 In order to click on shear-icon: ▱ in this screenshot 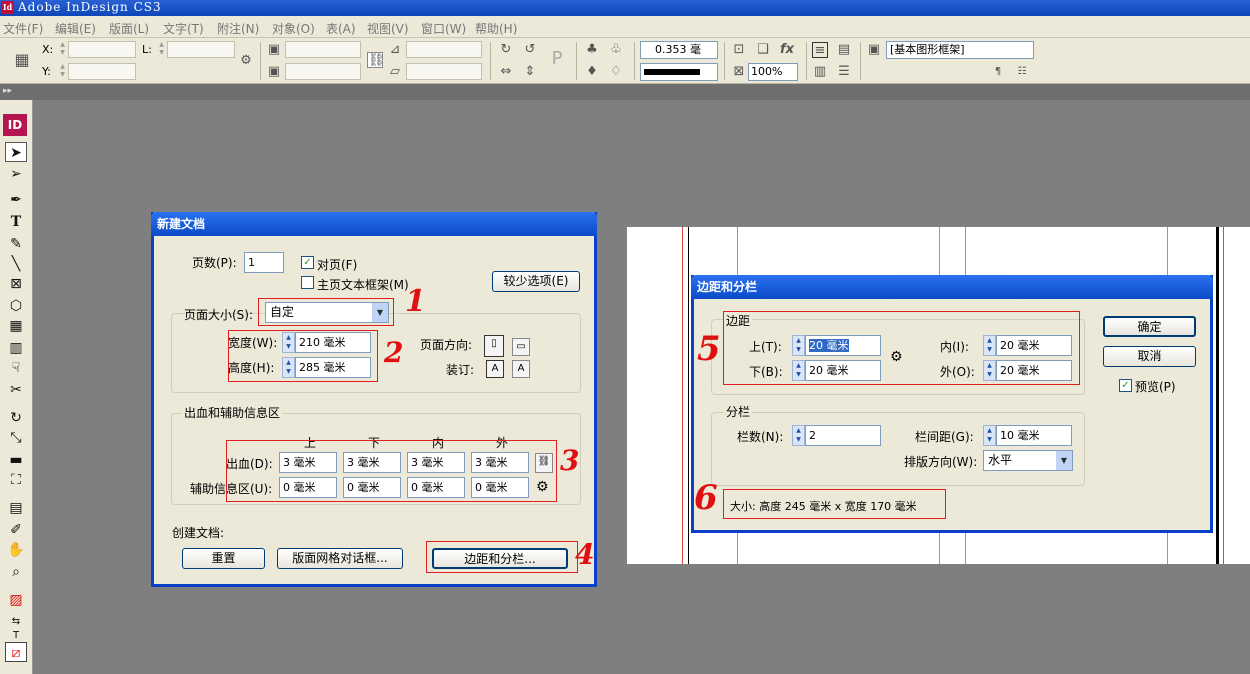, I will do `click(395, 72)`.